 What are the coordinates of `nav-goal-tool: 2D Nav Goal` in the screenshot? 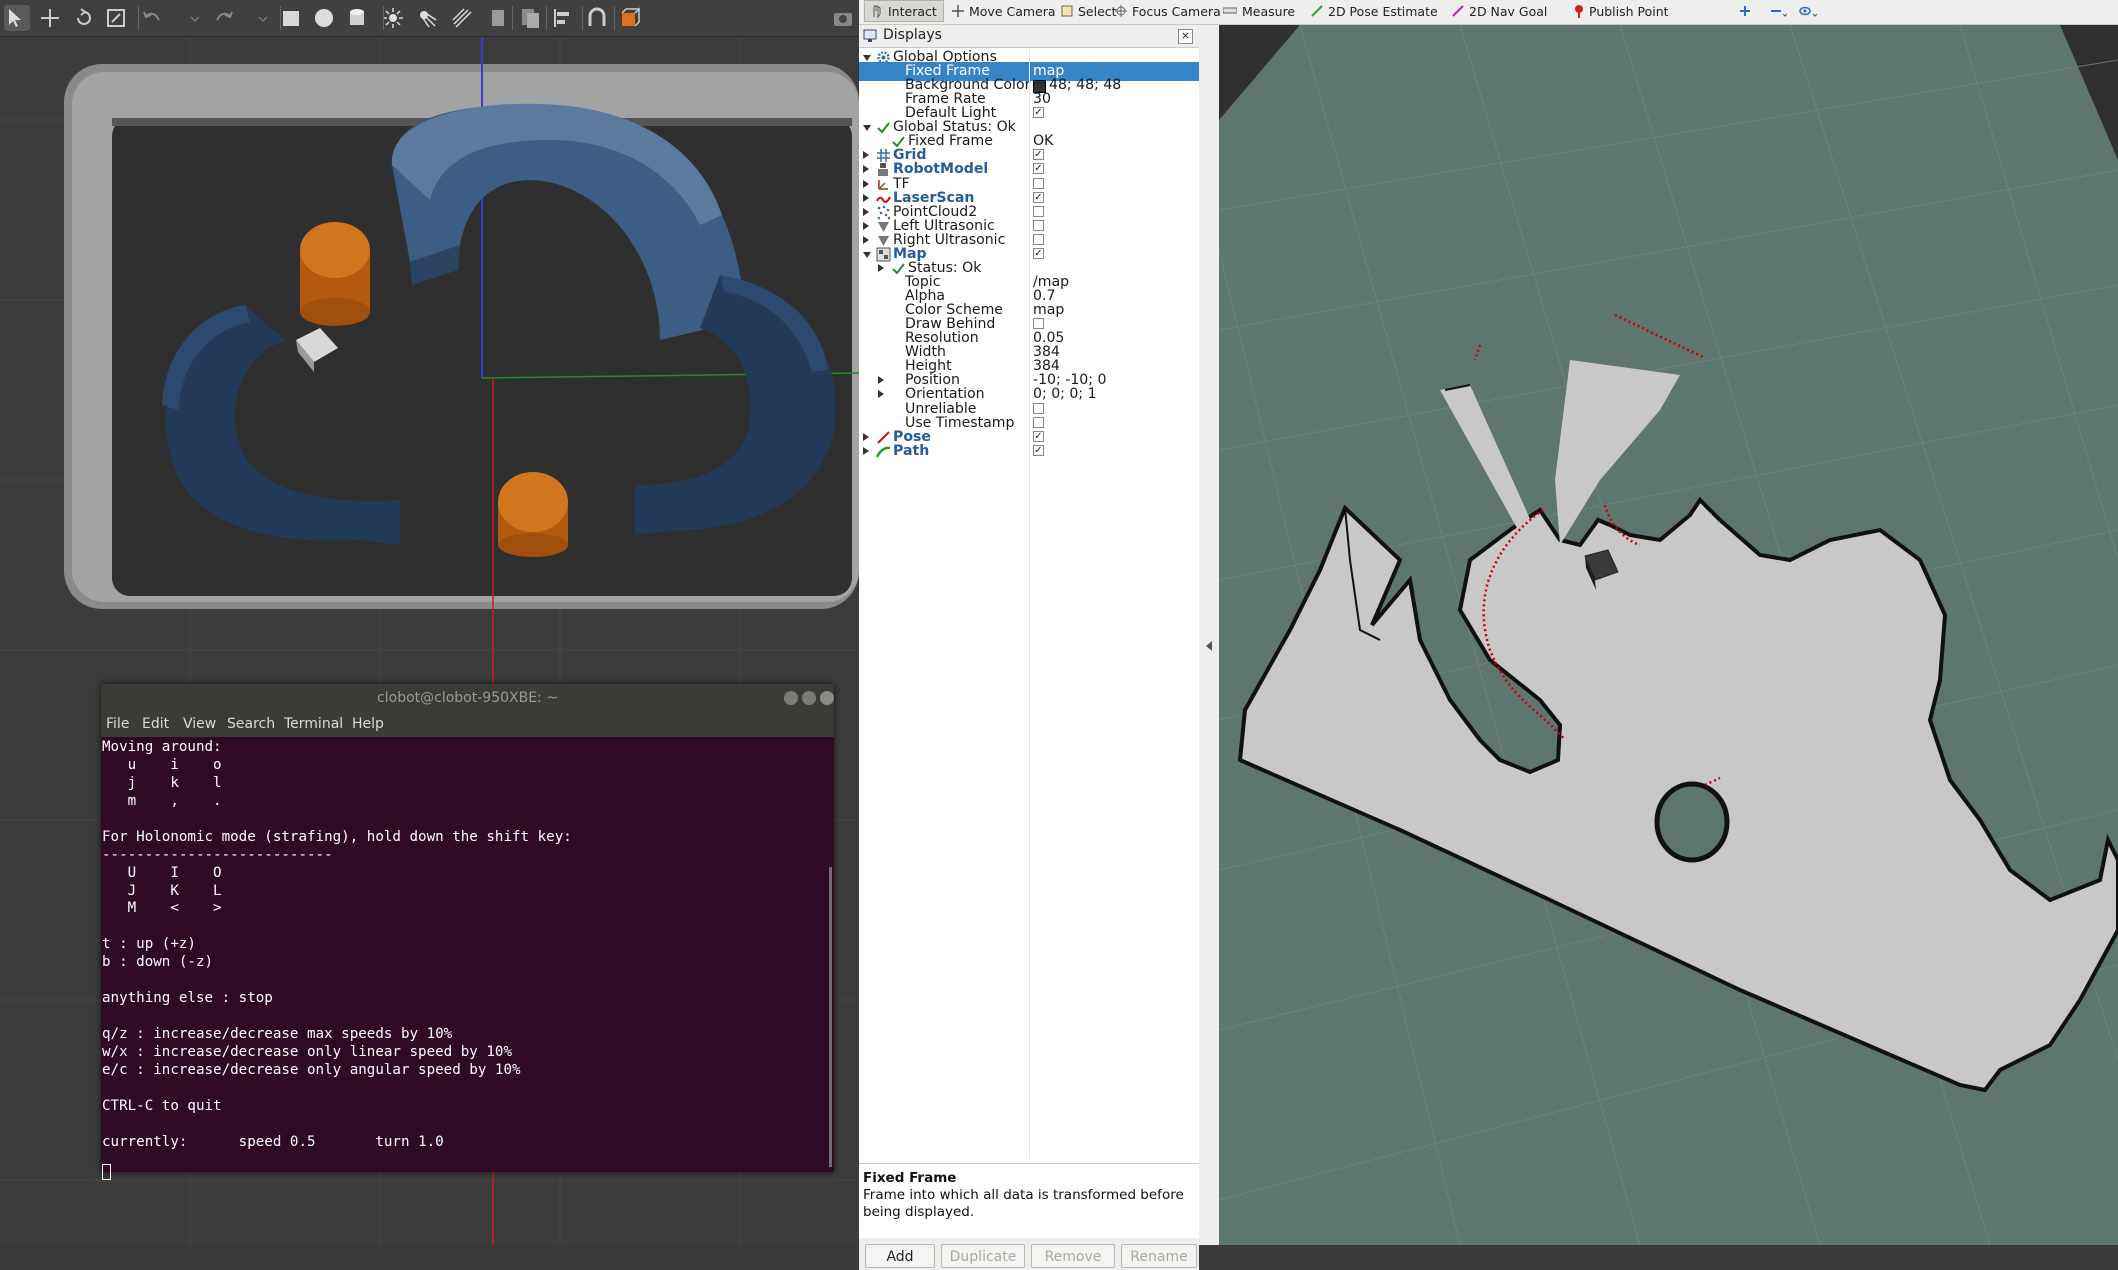 It's located at (1499, 11).